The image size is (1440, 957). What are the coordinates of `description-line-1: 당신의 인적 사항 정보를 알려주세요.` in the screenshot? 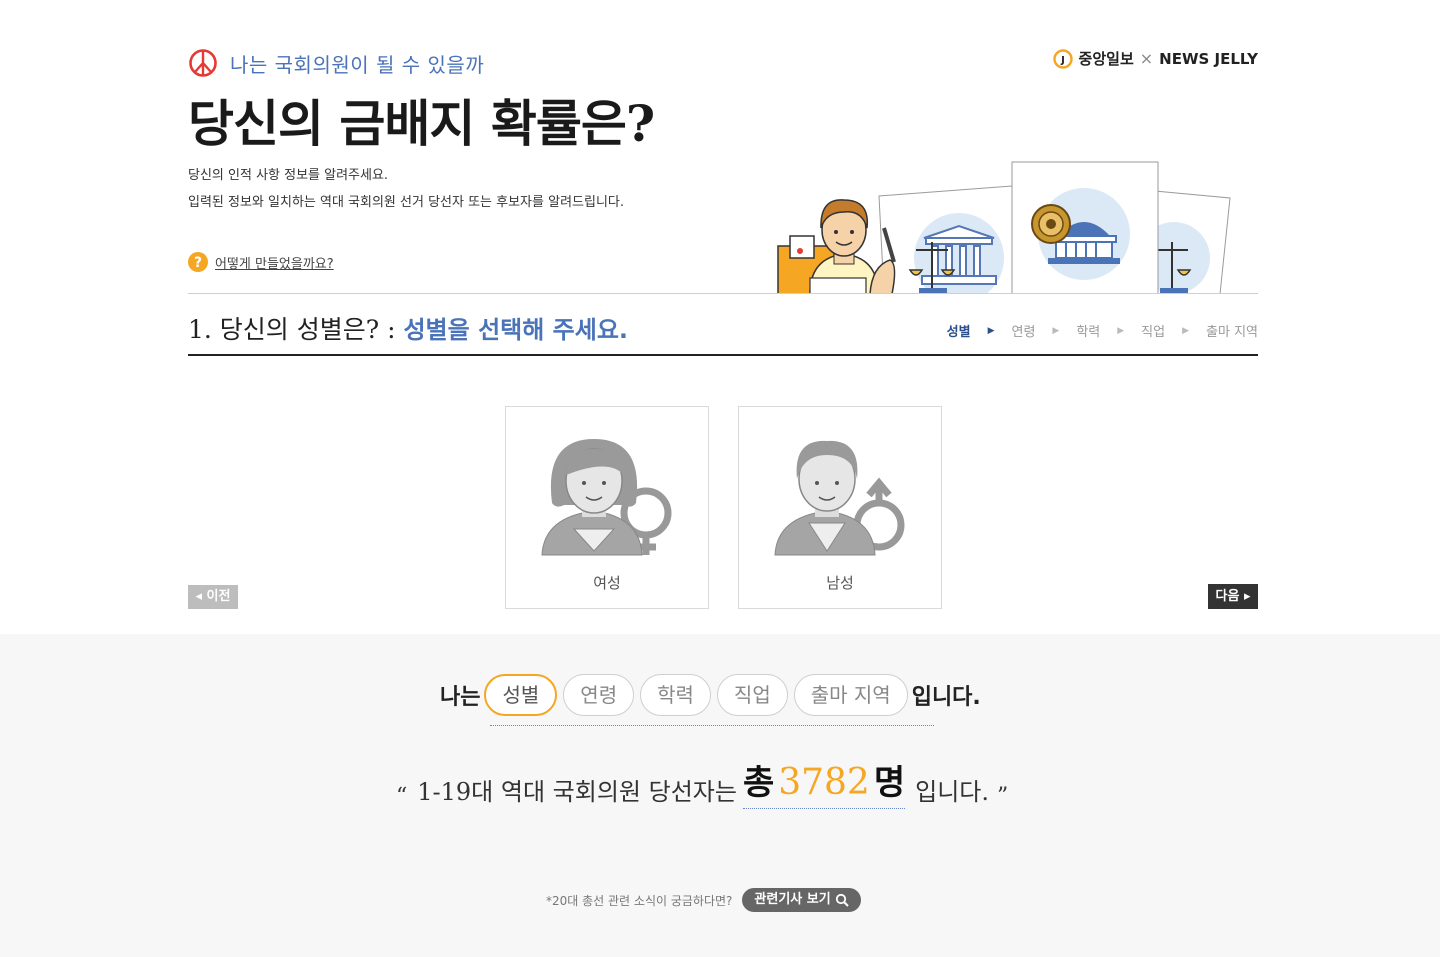 It's located at (288, 175).